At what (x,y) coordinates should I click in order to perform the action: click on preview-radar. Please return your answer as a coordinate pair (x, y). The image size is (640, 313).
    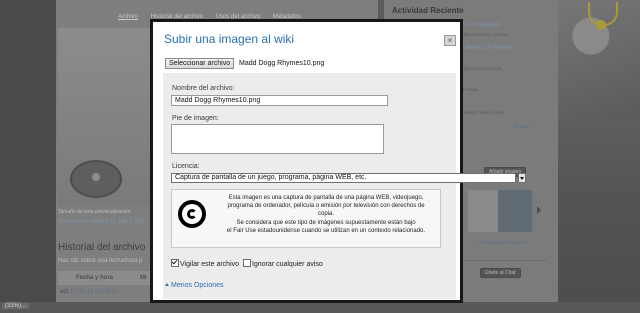
    Looking at the image, I should click on (96, 179).